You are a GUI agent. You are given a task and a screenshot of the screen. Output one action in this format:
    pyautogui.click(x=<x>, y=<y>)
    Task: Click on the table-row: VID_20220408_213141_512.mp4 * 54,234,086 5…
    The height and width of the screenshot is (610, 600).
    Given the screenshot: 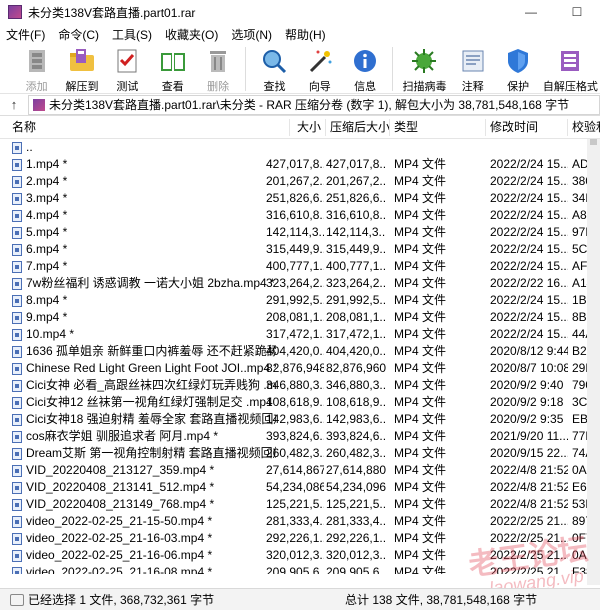 What is the action you would take?
    pyautogui.click(x=300, y=487)
    